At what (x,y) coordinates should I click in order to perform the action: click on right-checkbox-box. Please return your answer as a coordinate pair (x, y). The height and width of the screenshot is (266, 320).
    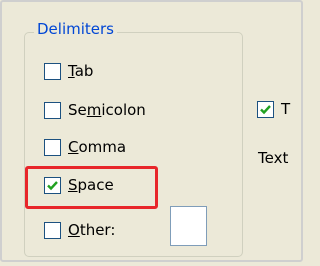
    Looking at the image, I should click on (265, 109).